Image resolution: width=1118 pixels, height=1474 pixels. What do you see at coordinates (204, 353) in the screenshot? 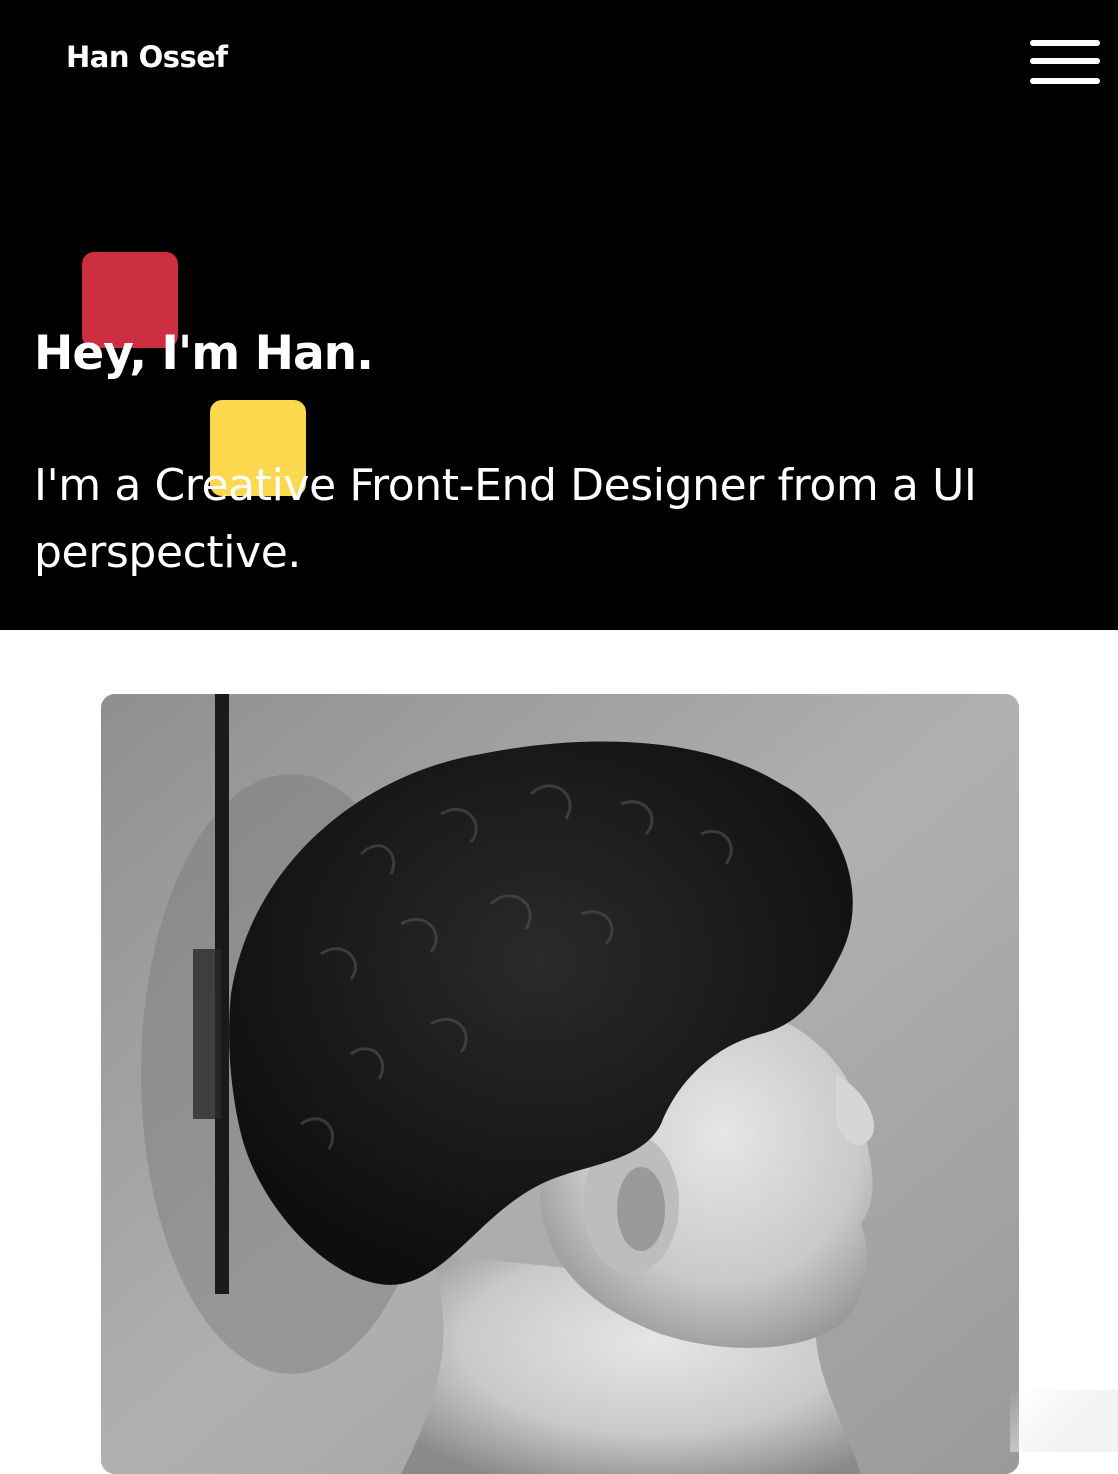
I see `hero-headline: Hey, I'm Han.` at bounding box center [204, 353].